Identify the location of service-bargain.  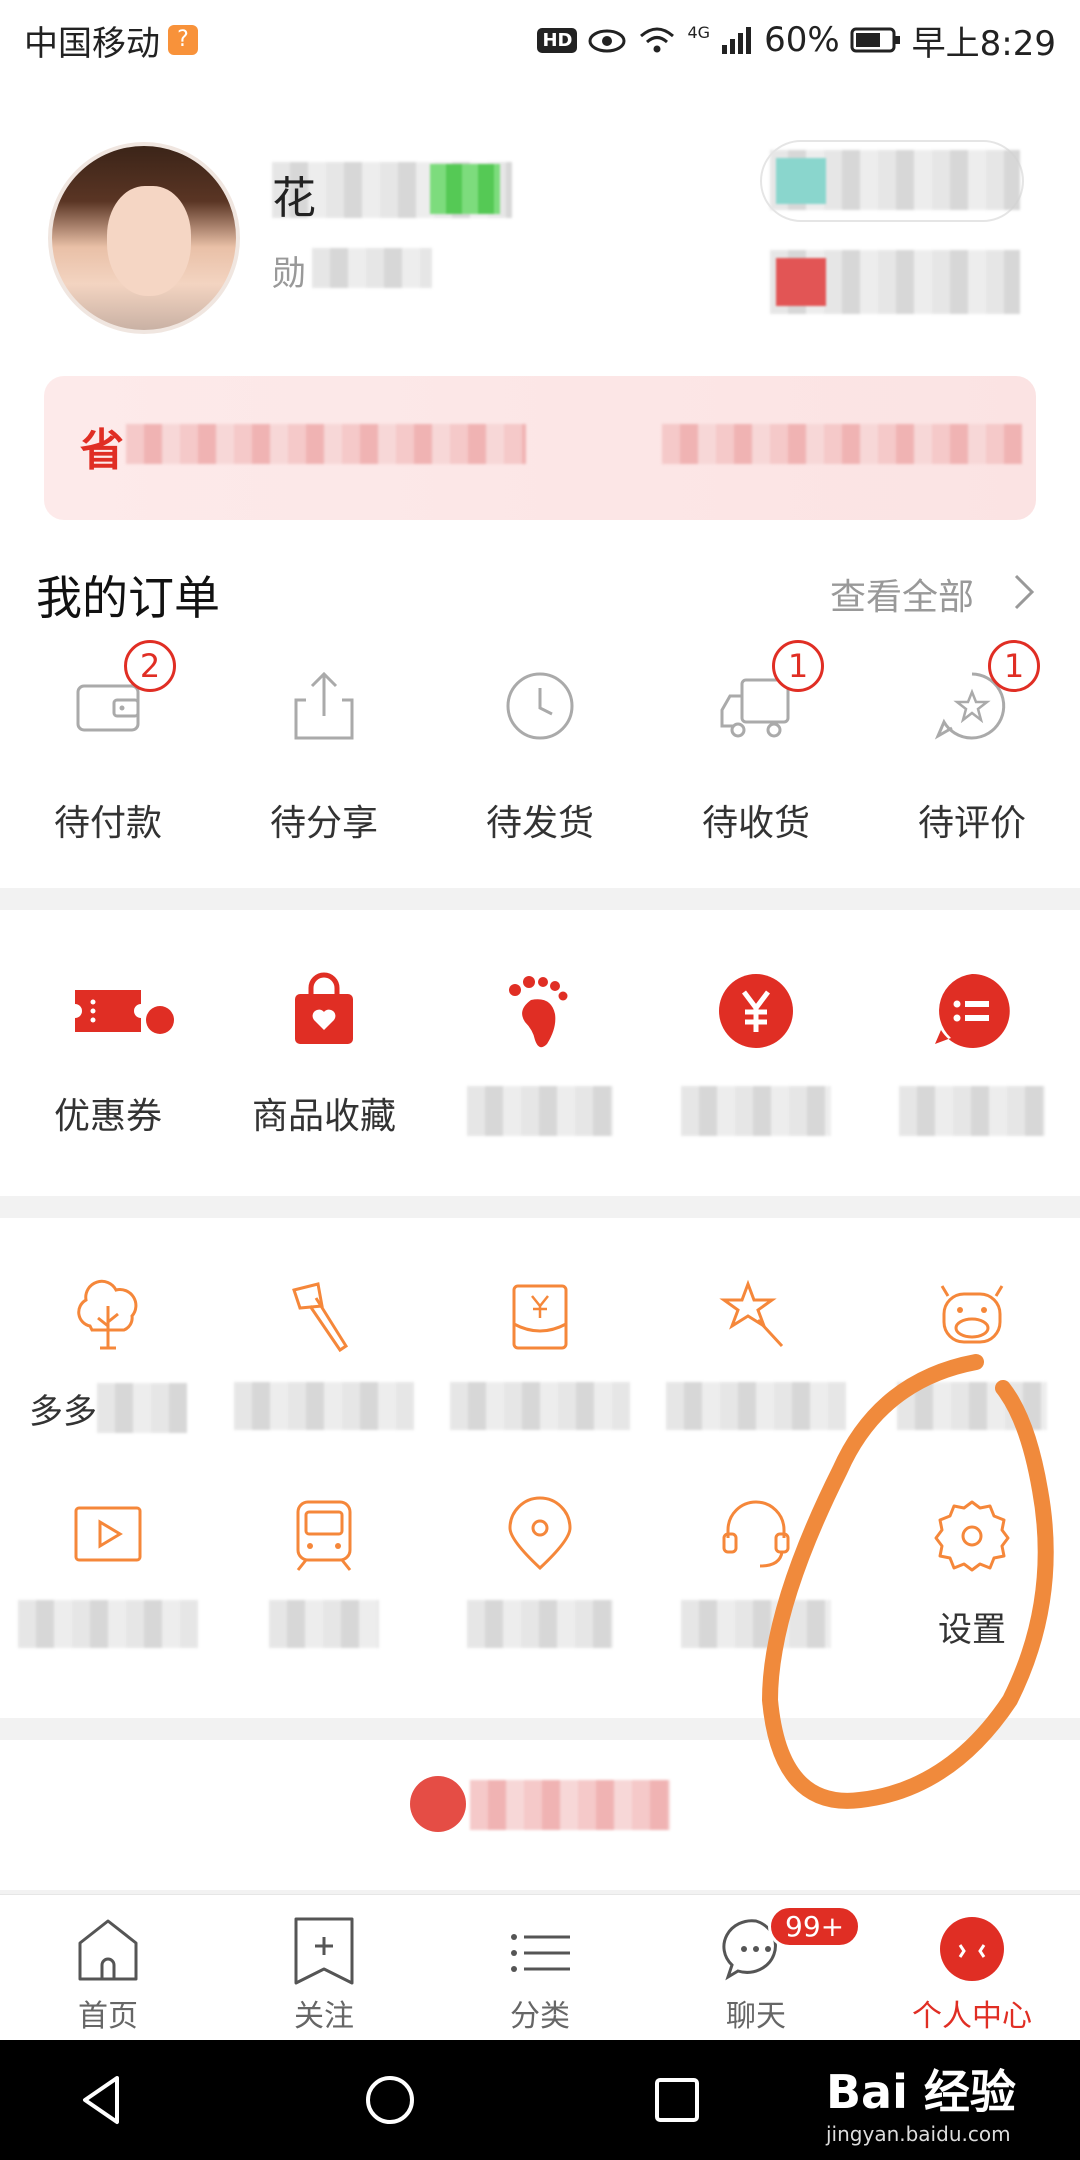
(324, 1356).